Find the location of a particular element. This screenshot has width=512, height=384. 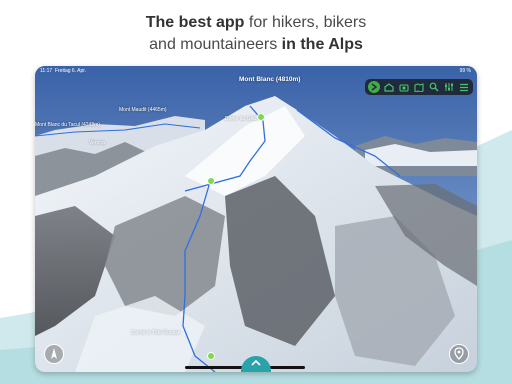

headline-text-1: for hikers, bikers is located at coordinates (305, 22).